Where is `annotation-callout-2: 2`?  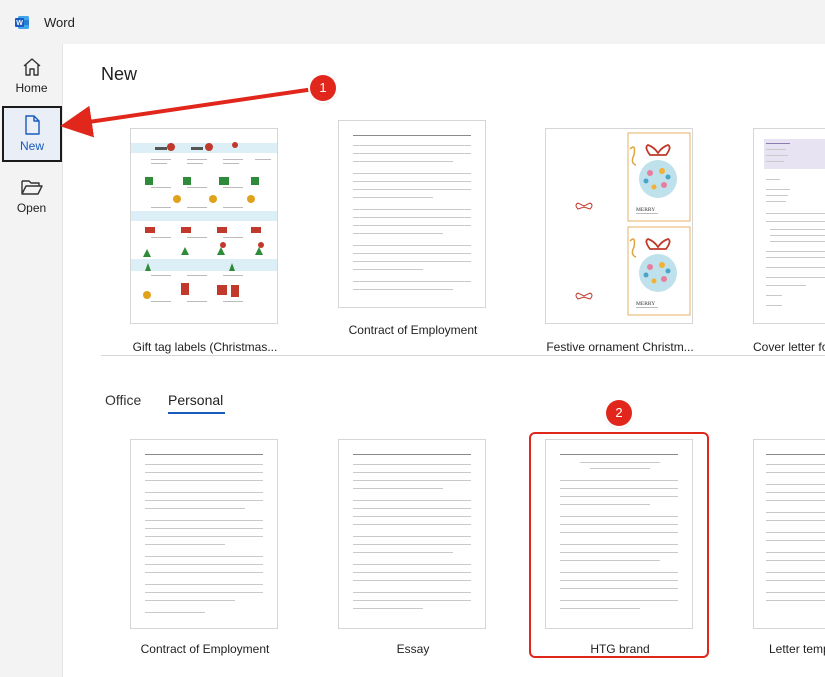 annotation-callout-2: 2 is located at coordinates (619, 413).